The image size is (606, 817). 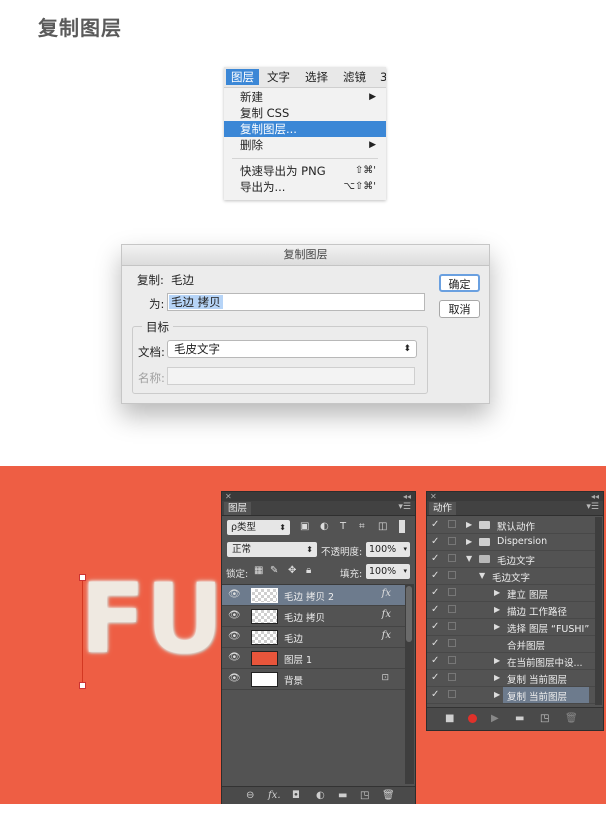 What do you see at coordinates (242, 77) in the screenshot?
I see `menubar-item-layer: 图层` at bounding box center [242, 77].